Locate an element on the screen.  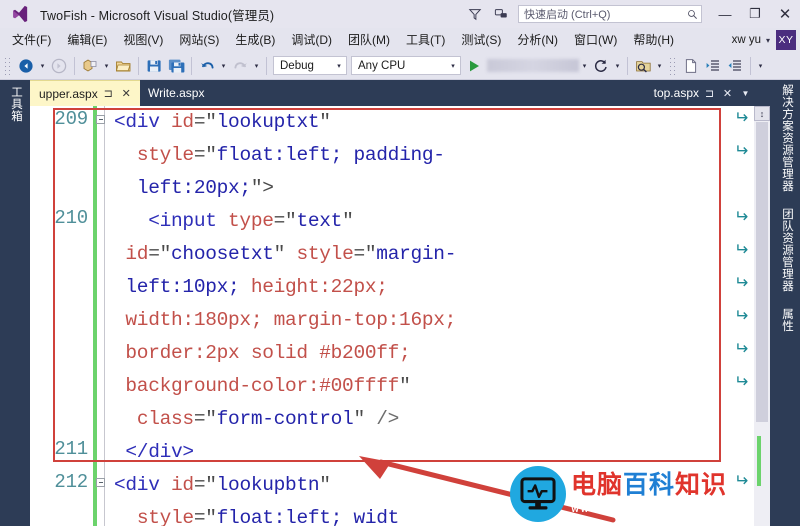
scrollbar-thumb is located at coordinates (762, 272).